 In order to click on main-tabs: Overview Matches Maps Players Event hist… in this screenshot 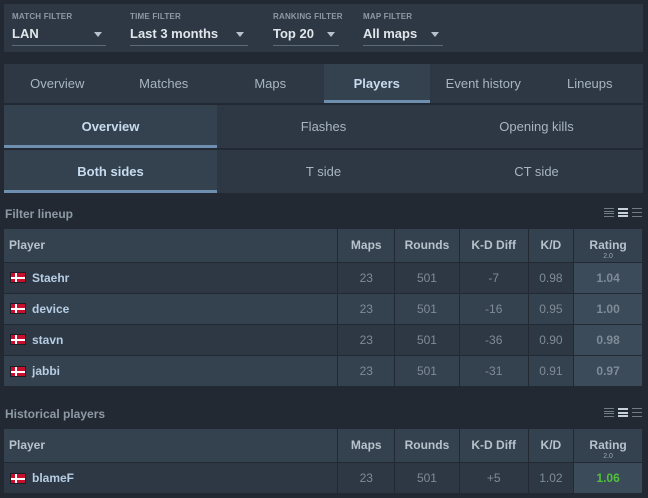, I will do `click(323, 83)`.